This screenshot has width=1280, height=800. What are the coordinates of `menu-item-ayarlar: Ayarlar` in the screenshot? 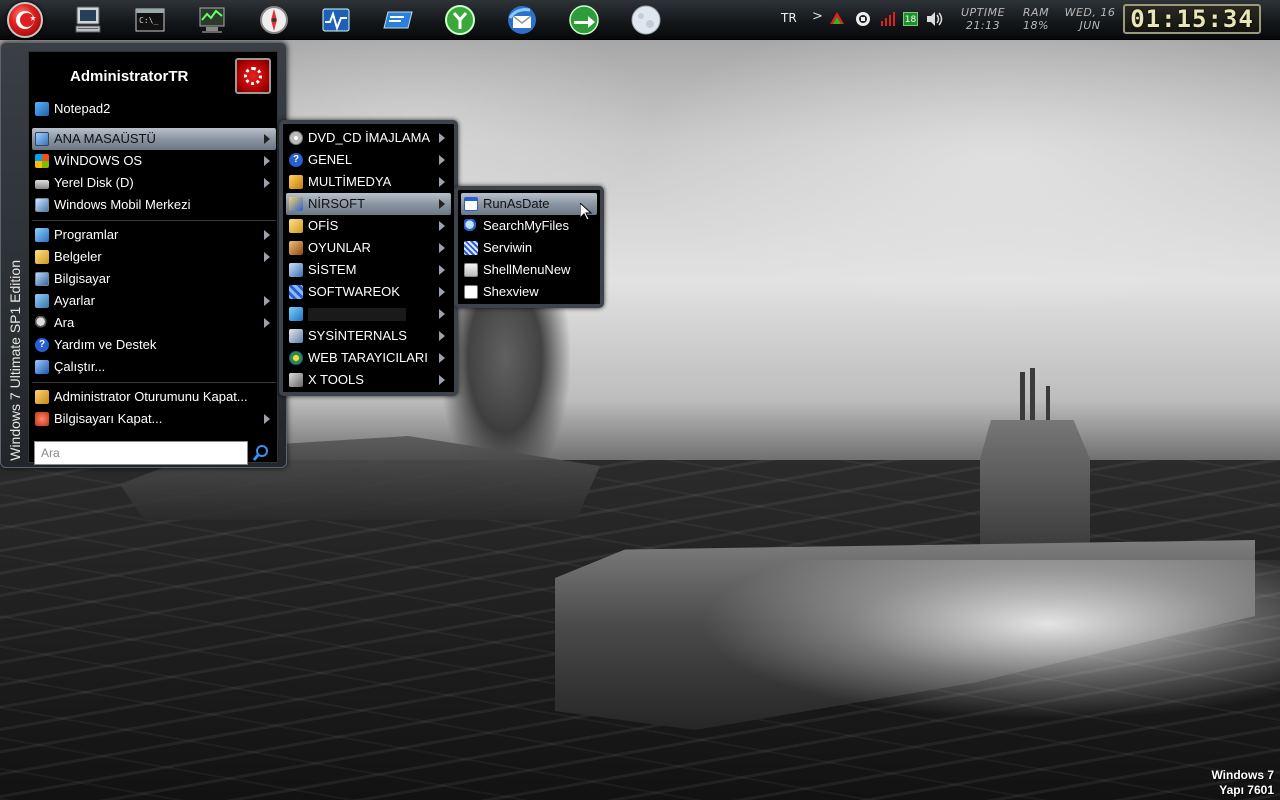 It's located at (154, 301).